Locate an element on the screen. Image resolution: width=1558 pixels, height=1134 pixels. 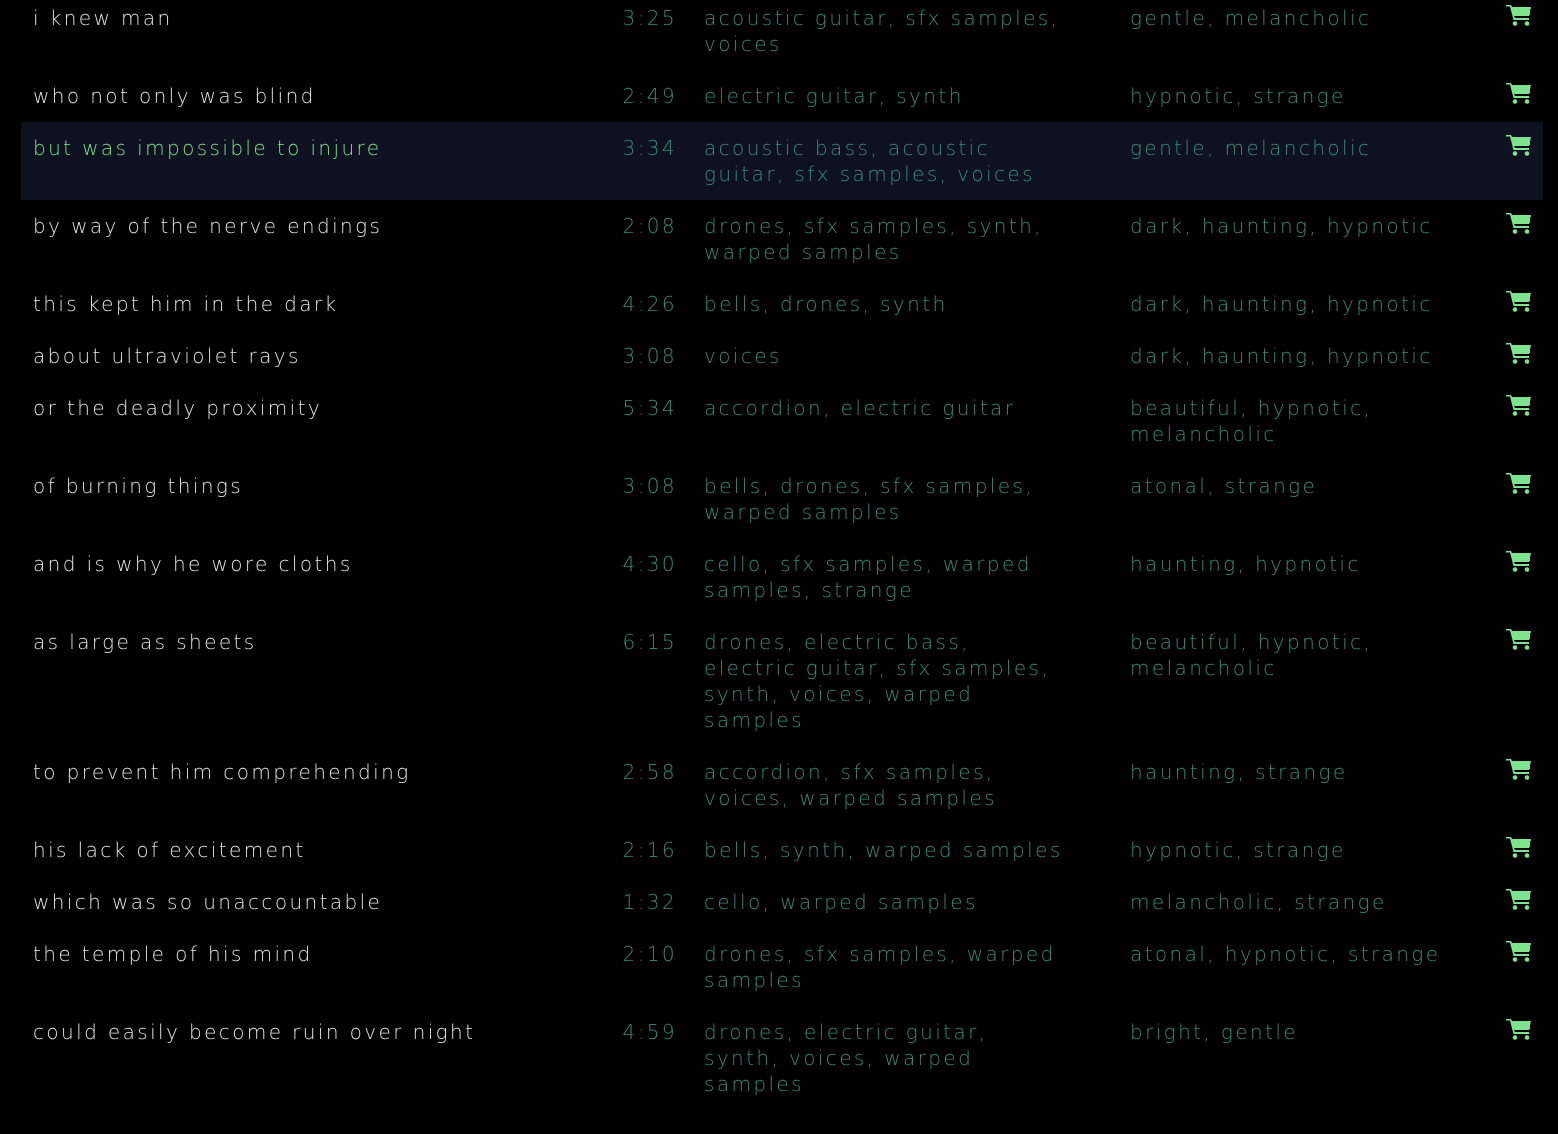
track-duration: 2:10 is located at coordinates (649, 954).